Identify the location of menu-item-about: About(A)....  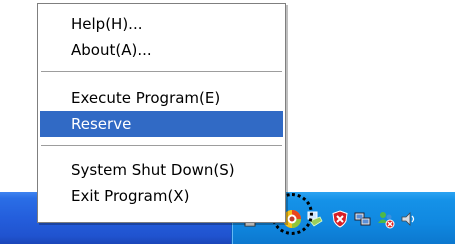
(161, 50).